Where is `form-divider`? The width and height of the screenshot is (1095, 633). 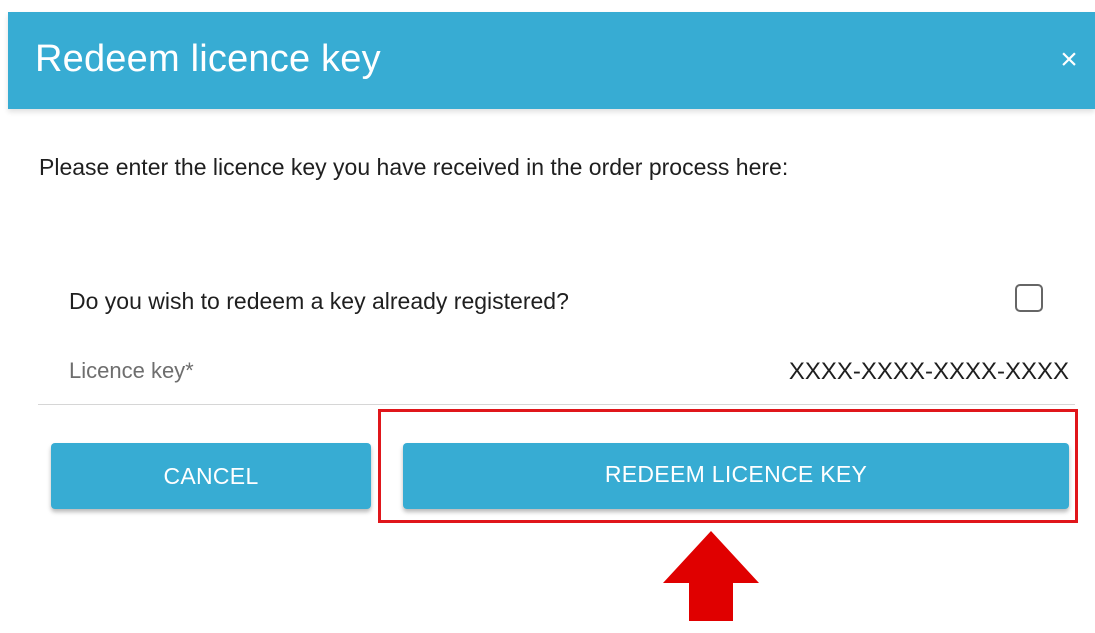
form-divider is located at coordinates (556, 404).